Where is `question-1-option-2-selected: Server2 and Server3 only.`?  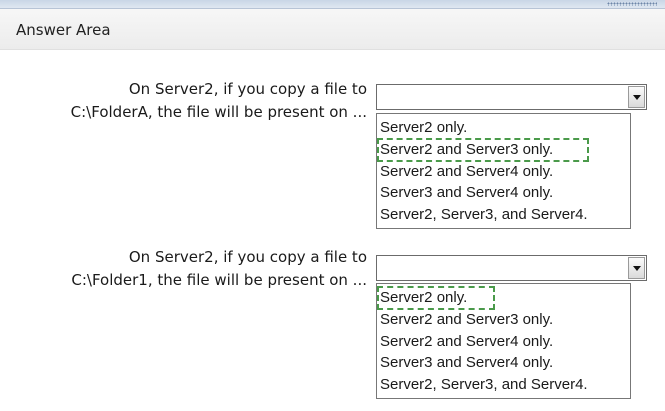
question-1-option-2-selected: Server2 and Server3 only. is located at coordinates (503, 149).